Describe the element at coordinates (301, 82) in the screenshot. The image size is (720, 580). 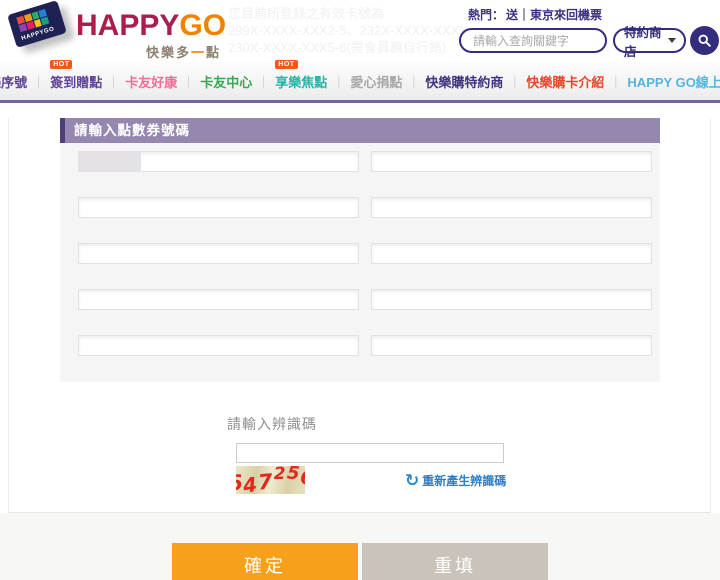
I see `nav-item-label: 享樂焦點` at that location.